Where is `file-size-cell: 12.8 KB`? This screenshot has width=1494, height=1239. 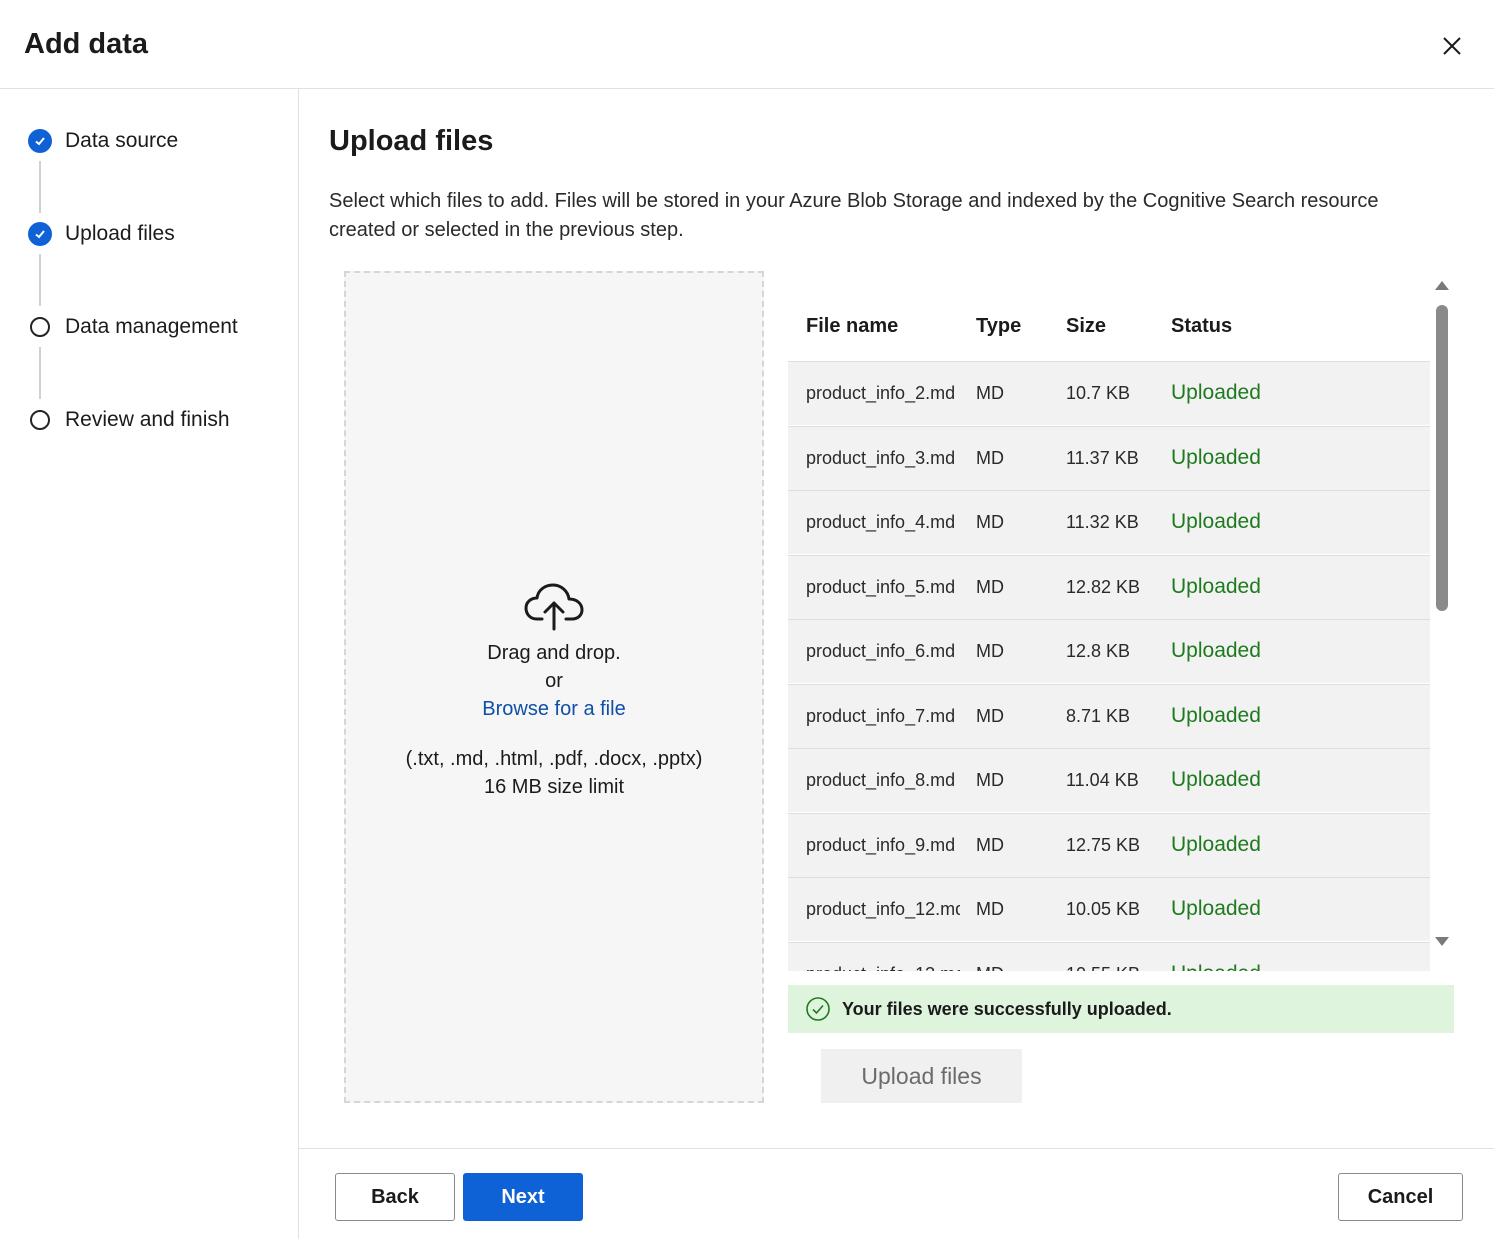
file-size-cell: 12.8 KB is located at coordinates (1098, 651).